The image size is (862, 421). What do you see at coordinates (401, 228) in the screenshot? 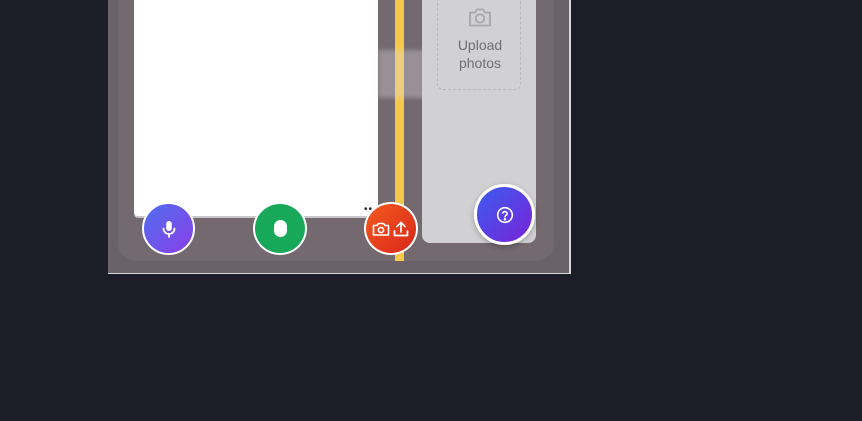
I see `upload-icon` at bounding box center [401, 228].